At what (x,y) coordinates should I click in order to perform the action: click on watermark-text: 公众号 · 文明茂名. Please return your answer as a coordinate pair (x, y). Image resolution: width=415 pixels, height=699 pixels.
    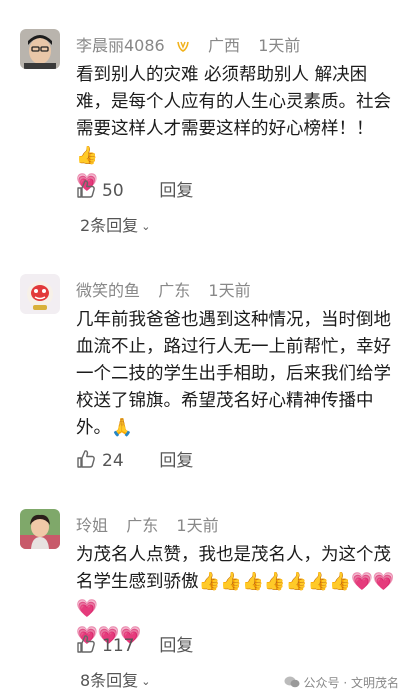
    Looking at the image, I should click on (351, 683).